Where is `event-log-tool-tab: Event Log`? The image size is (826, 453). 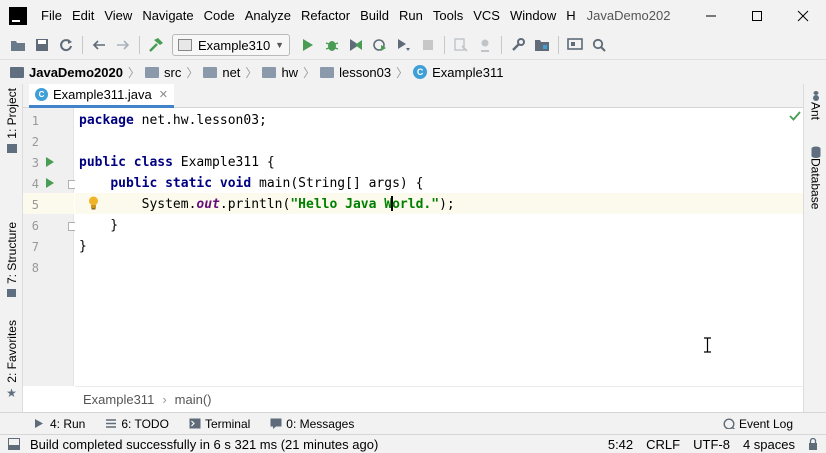
event-log-tool-tab: Event Log is located at coordinates (758, 424).